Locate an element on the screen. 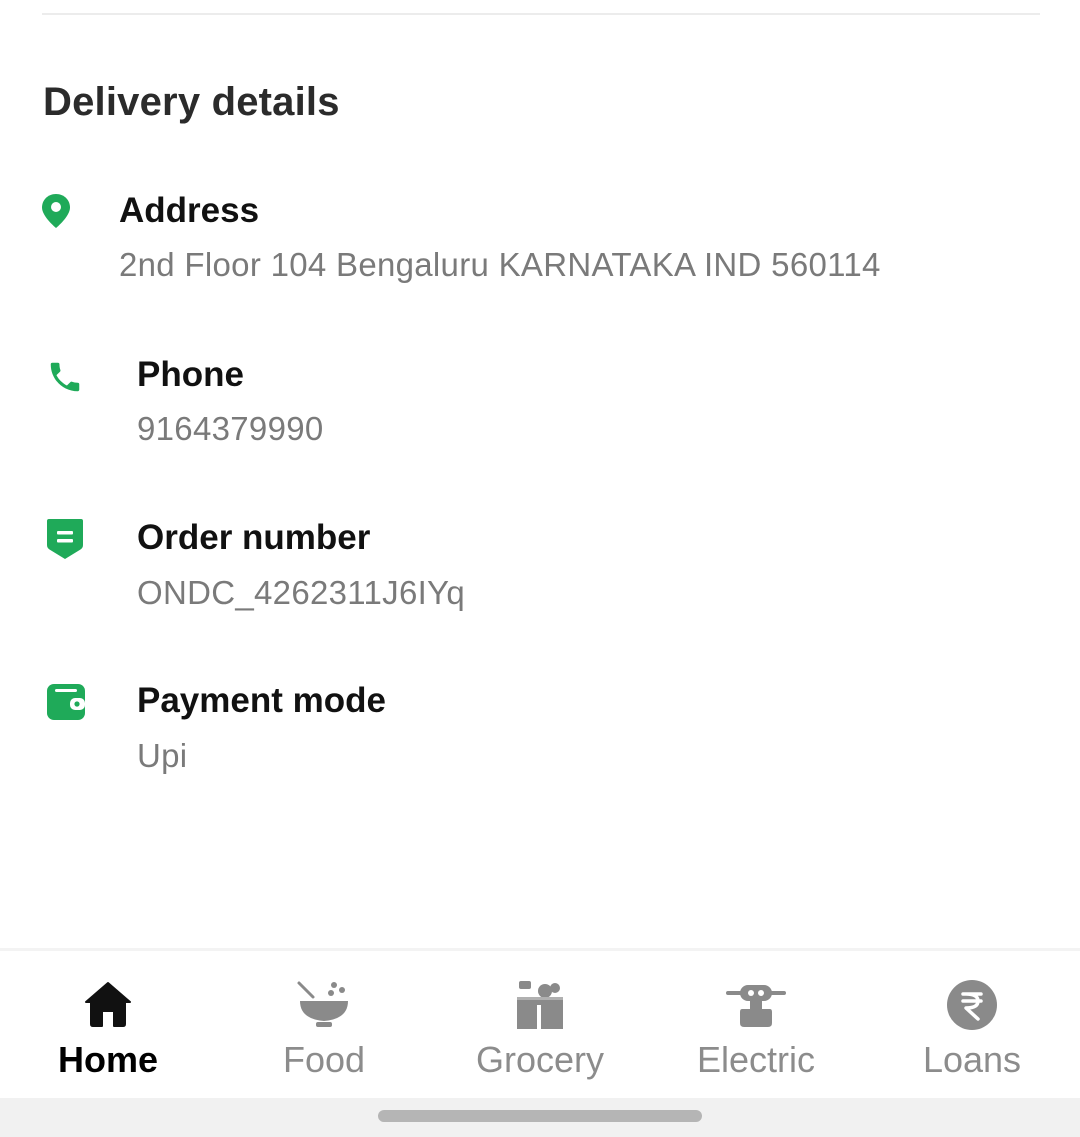  wallet-icon is located at coordinates (66, 704).